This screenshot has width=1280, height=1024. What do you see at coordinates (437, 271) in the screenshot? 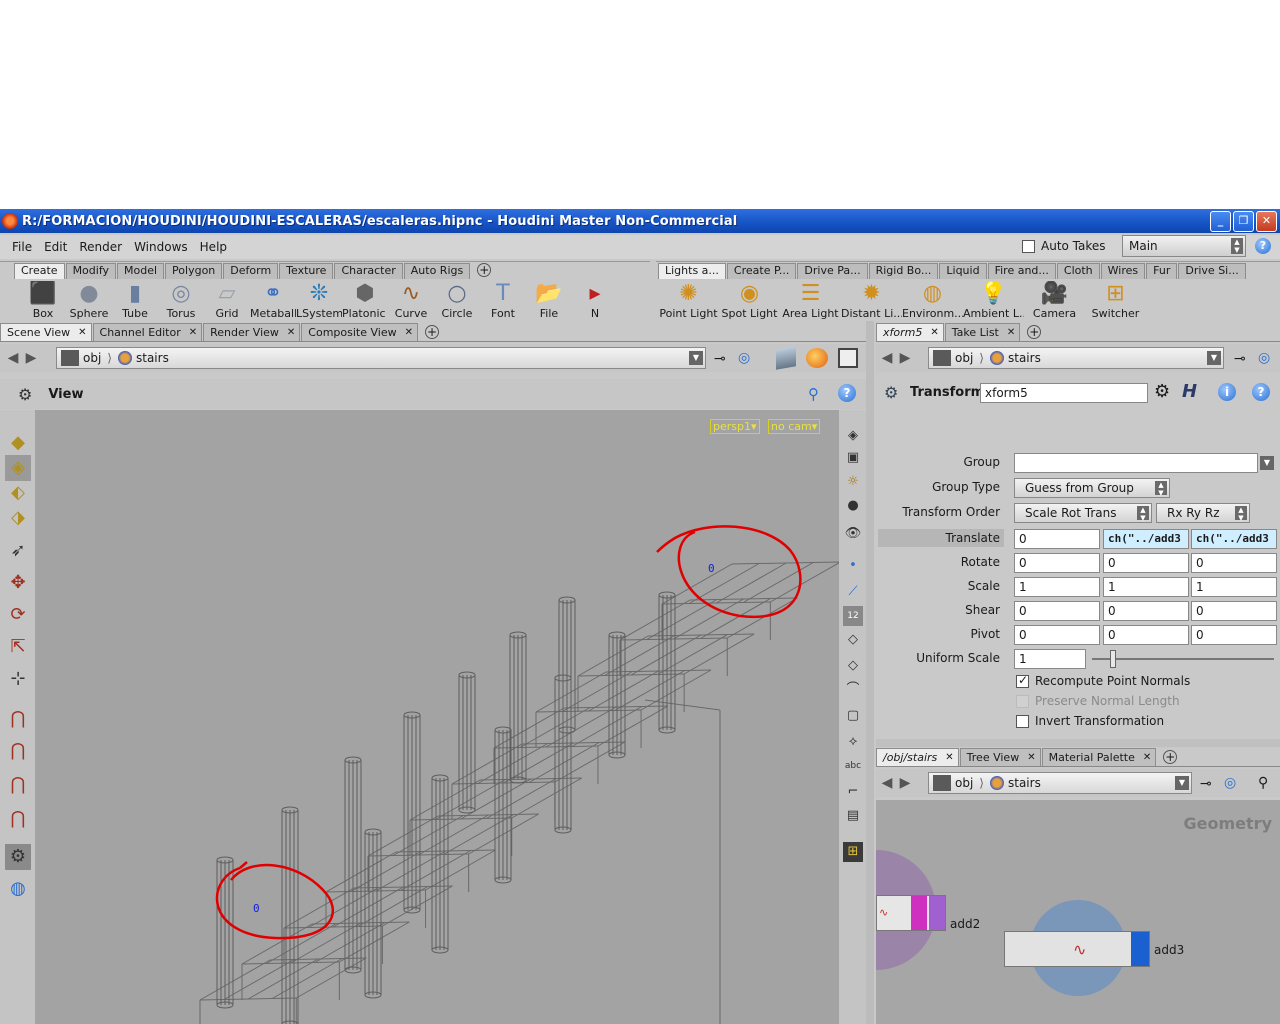
I see `shelf-tab-auto-rigs: Auto Rigs` at bounding box center [437, 271].